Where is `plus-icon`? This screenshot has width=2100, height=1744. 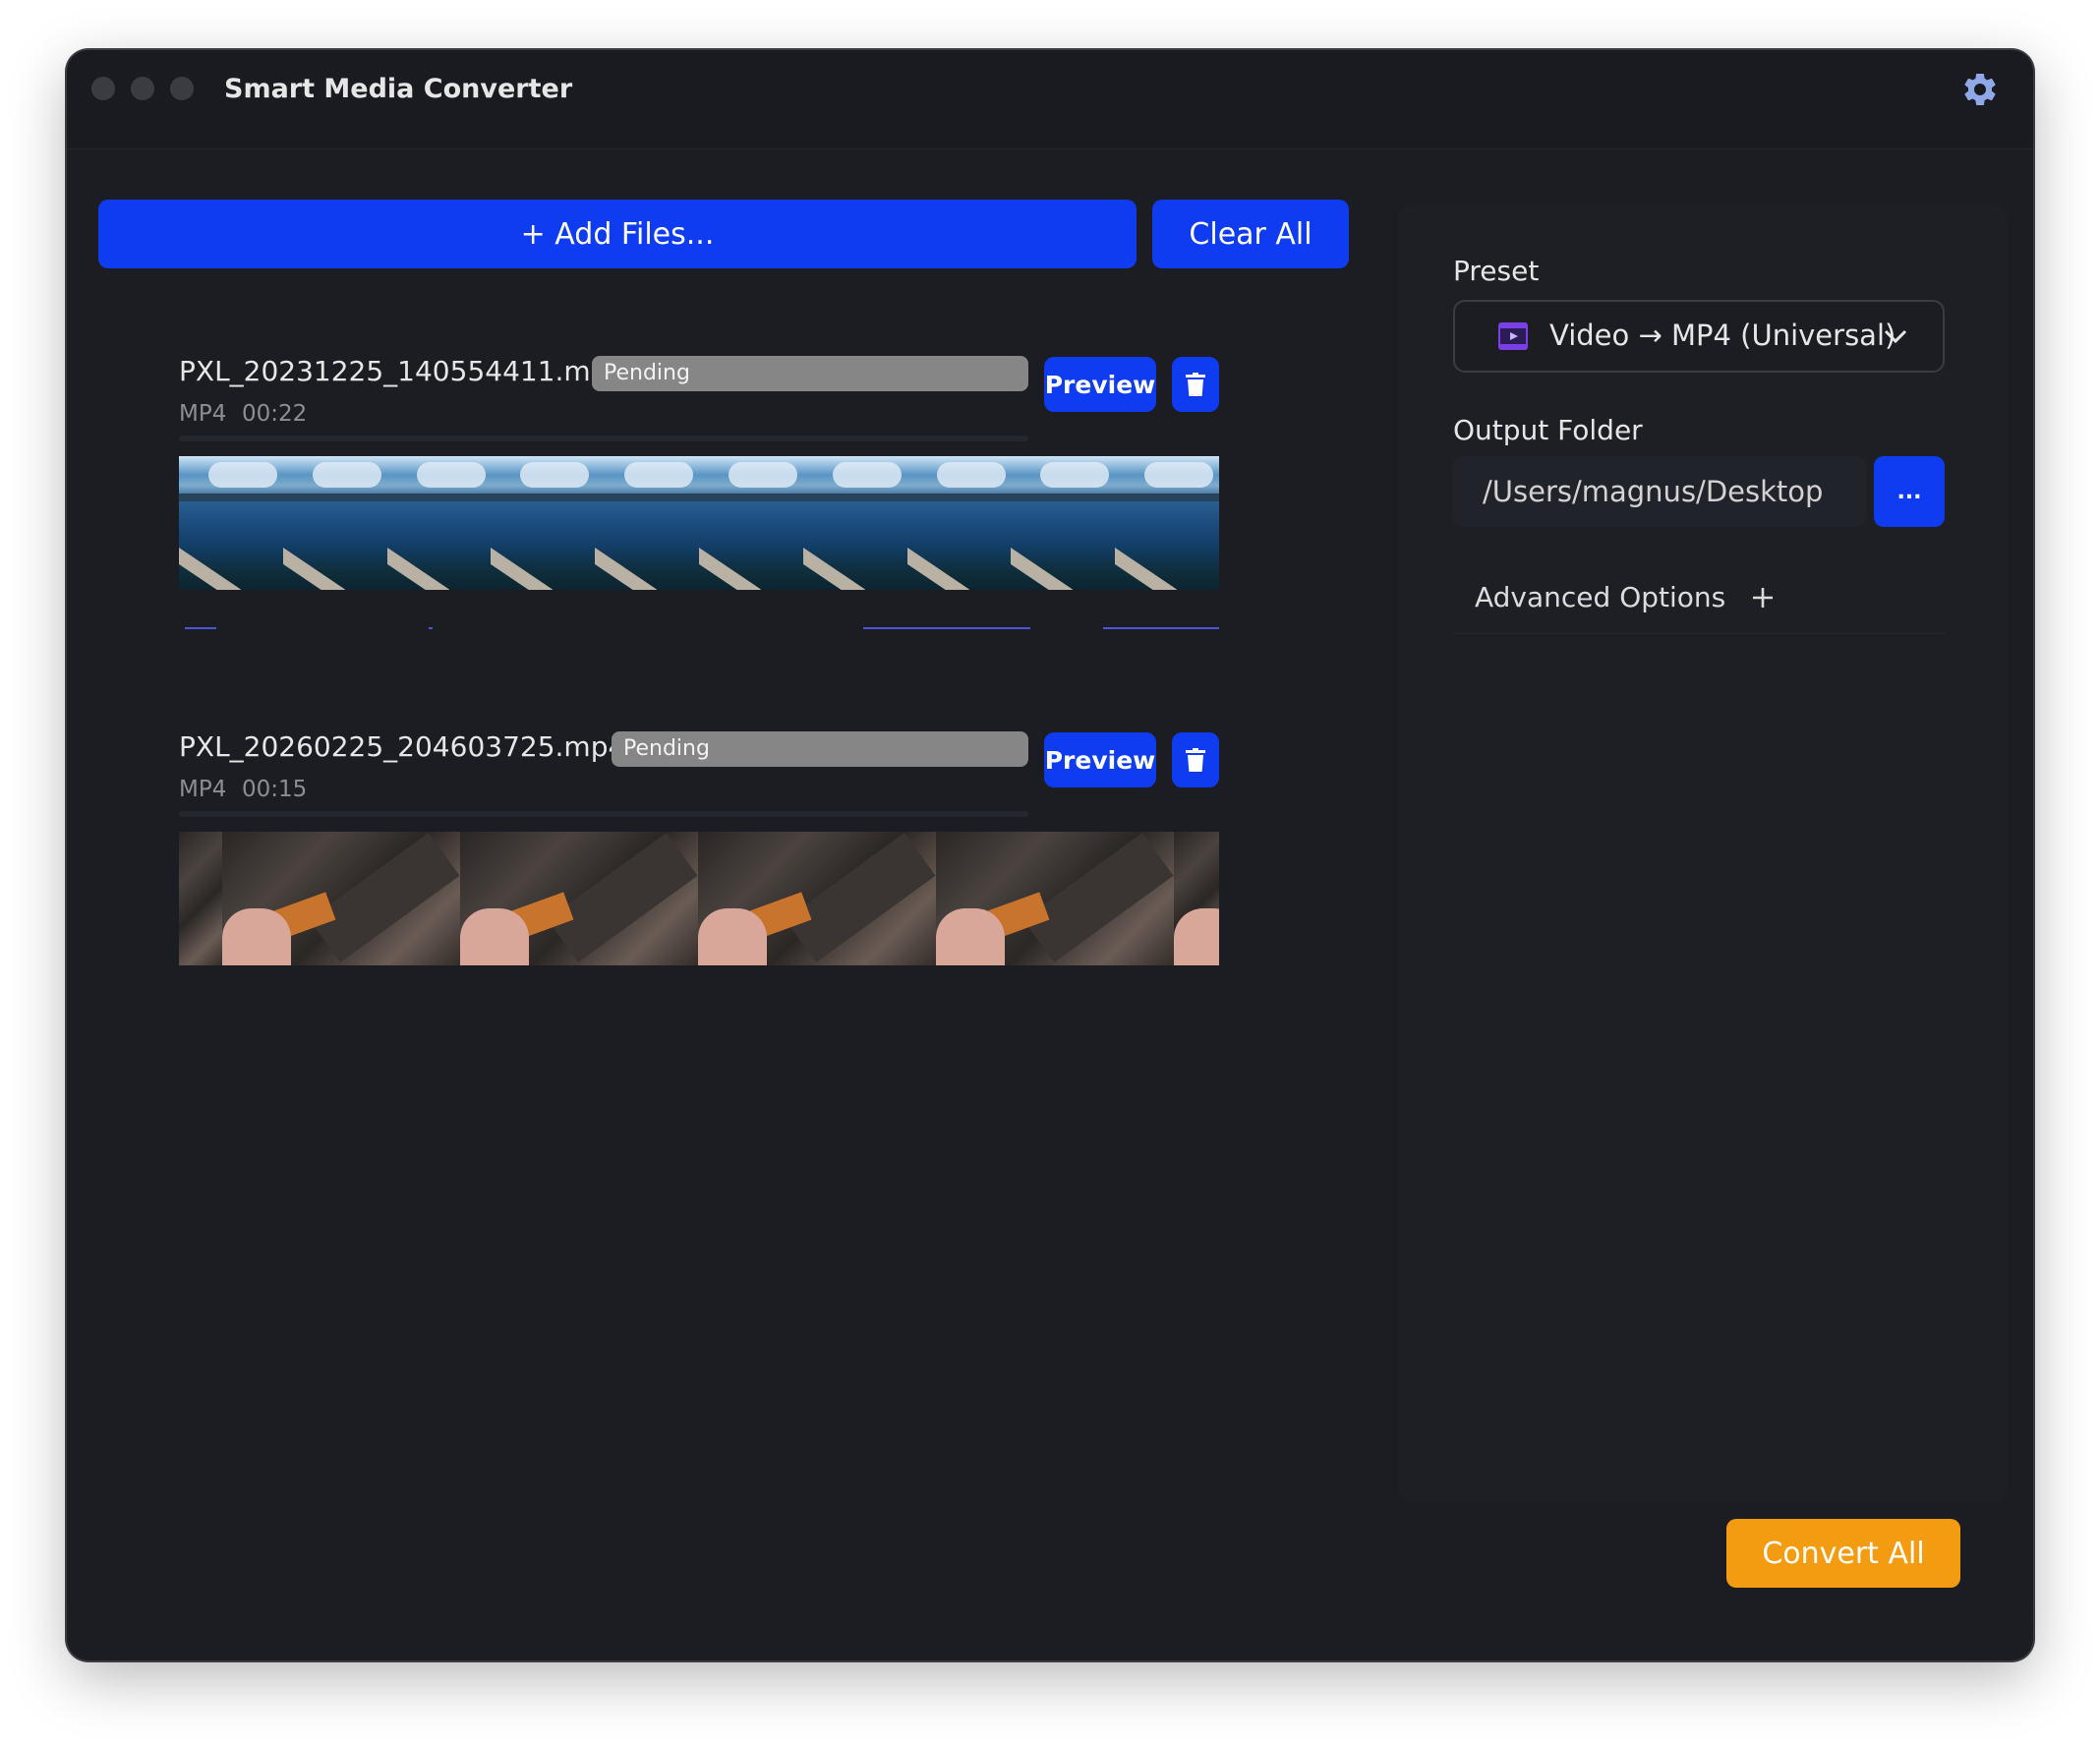 plus-icon is located at coordinates (1763, 598).